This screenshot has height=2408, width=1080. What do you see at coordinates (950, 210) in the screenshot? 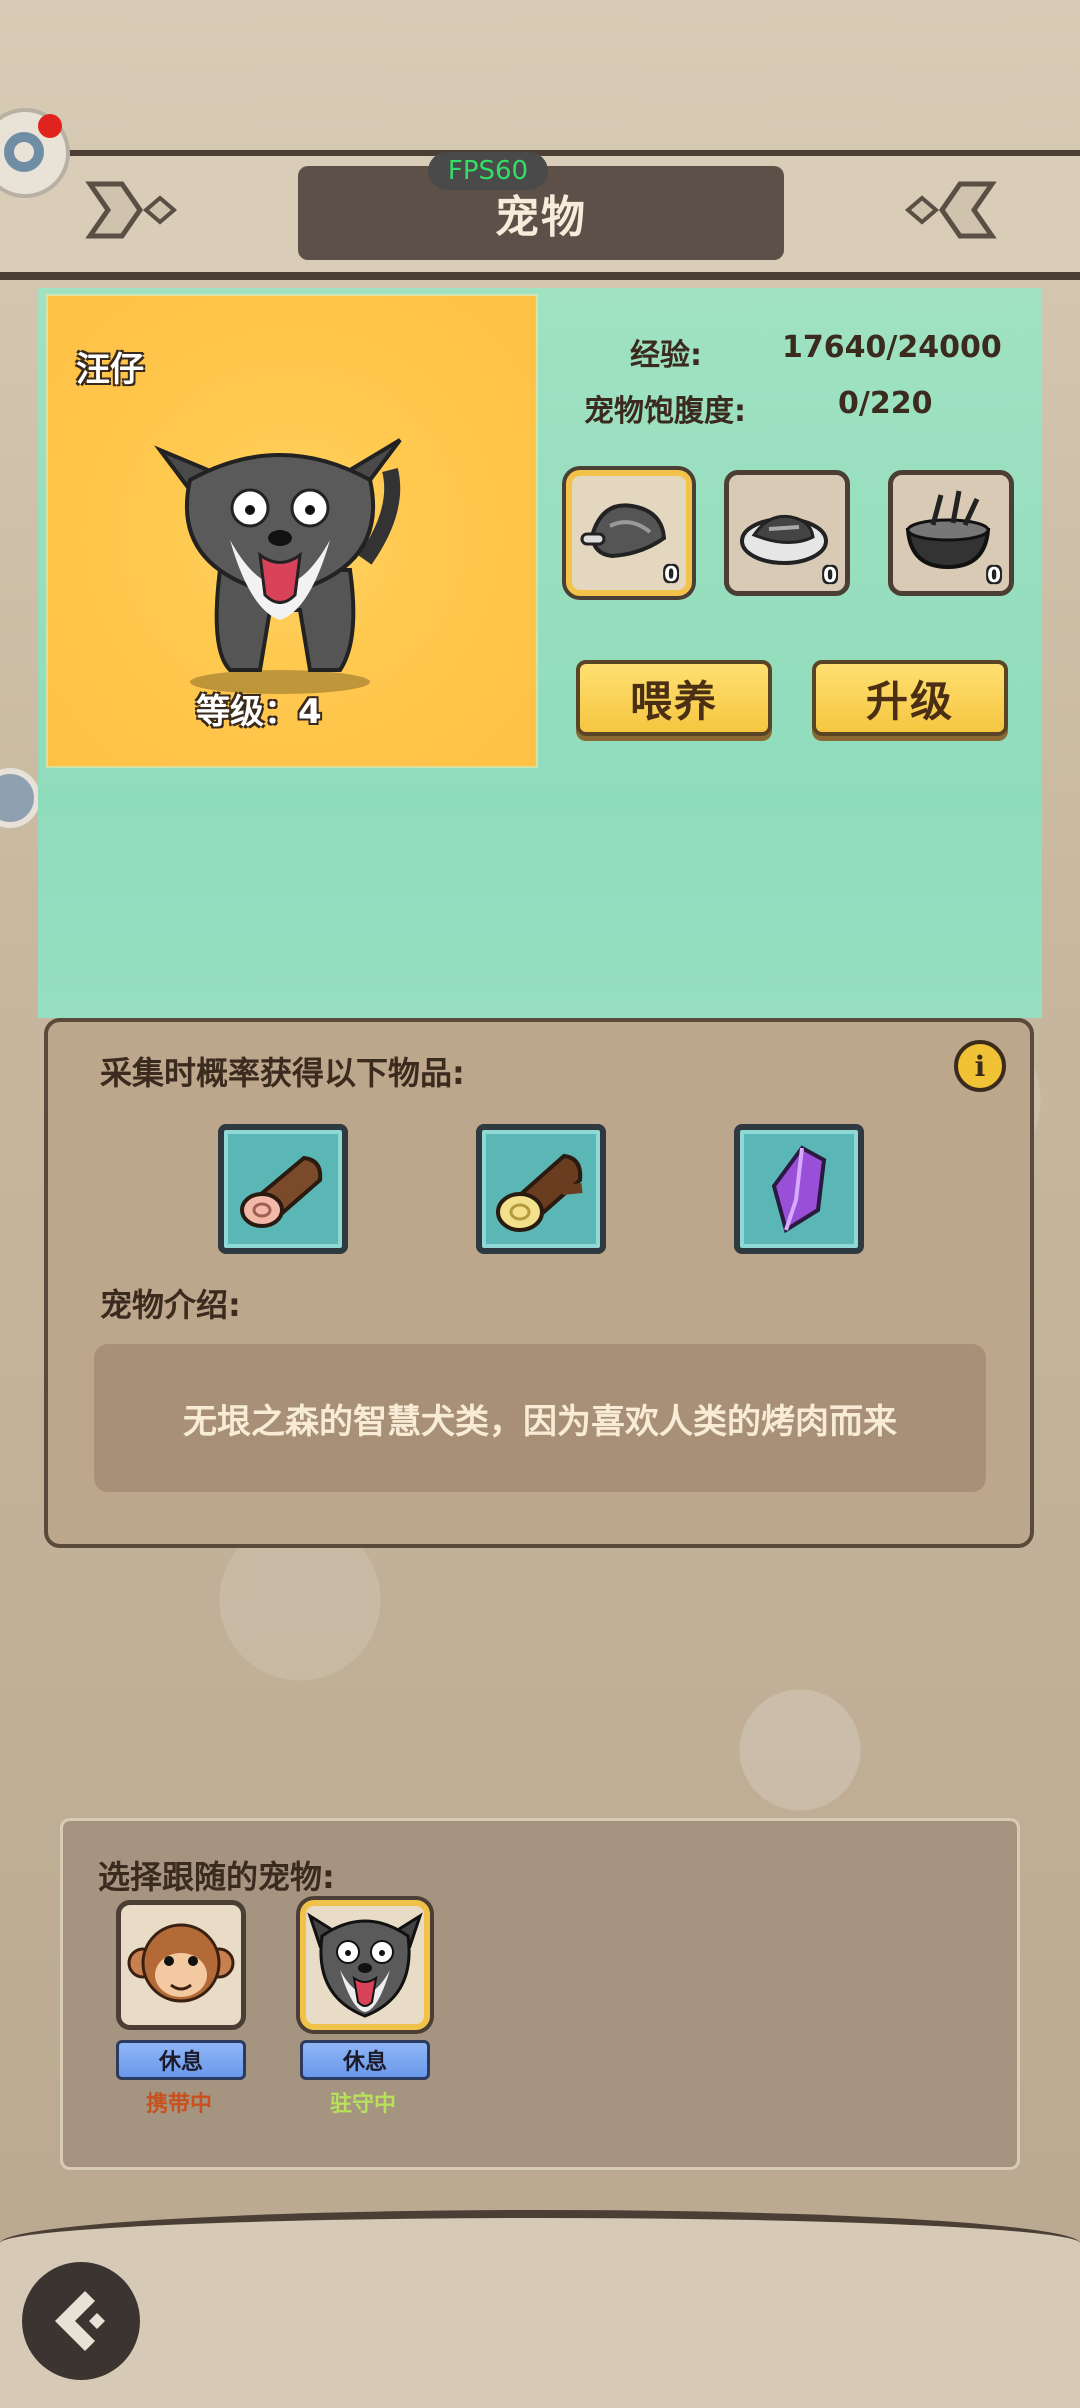
I see `right-ornament-icon` at bounding box center [950, 210].